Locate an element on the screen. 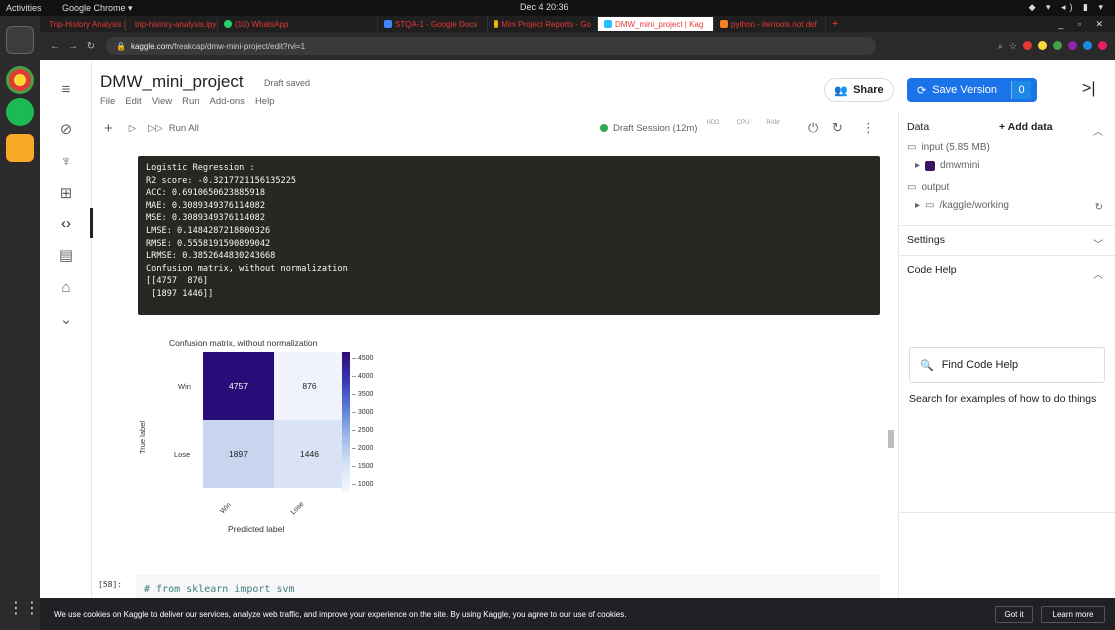 This screenshot has width=1115, height=630. forward-icon: → is located at coordinates (73, 46).